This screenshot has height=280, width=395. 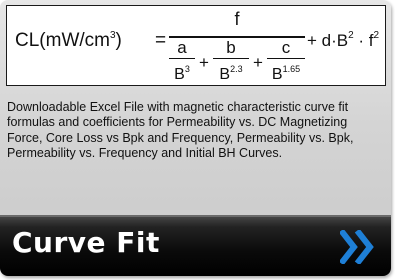 I want to click on formula-fraction: f a B3 + b B2.3 + c B1.65, so click(x=237, y=46).